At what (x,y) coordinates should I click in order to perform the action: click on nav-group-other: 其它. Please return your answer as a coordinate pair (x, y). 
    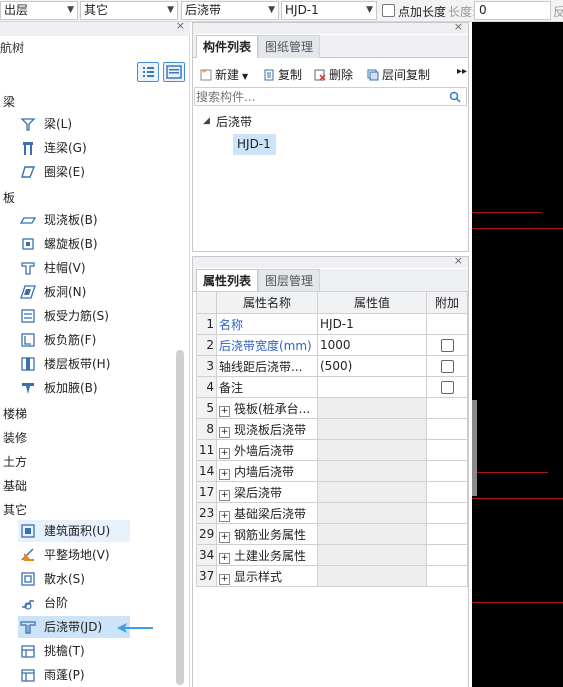
    Looking at the image, I should click on (15, 509).